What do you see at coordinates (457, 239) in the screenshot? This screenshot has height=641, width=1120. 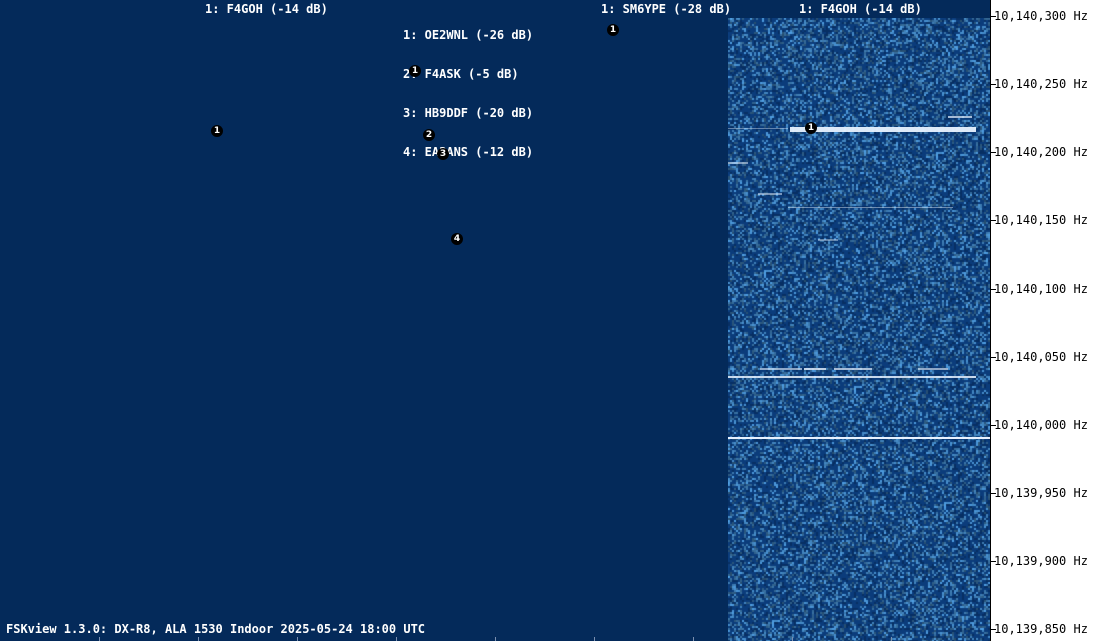 I see `decode-marker: 4` at bounding box center [457, 239].